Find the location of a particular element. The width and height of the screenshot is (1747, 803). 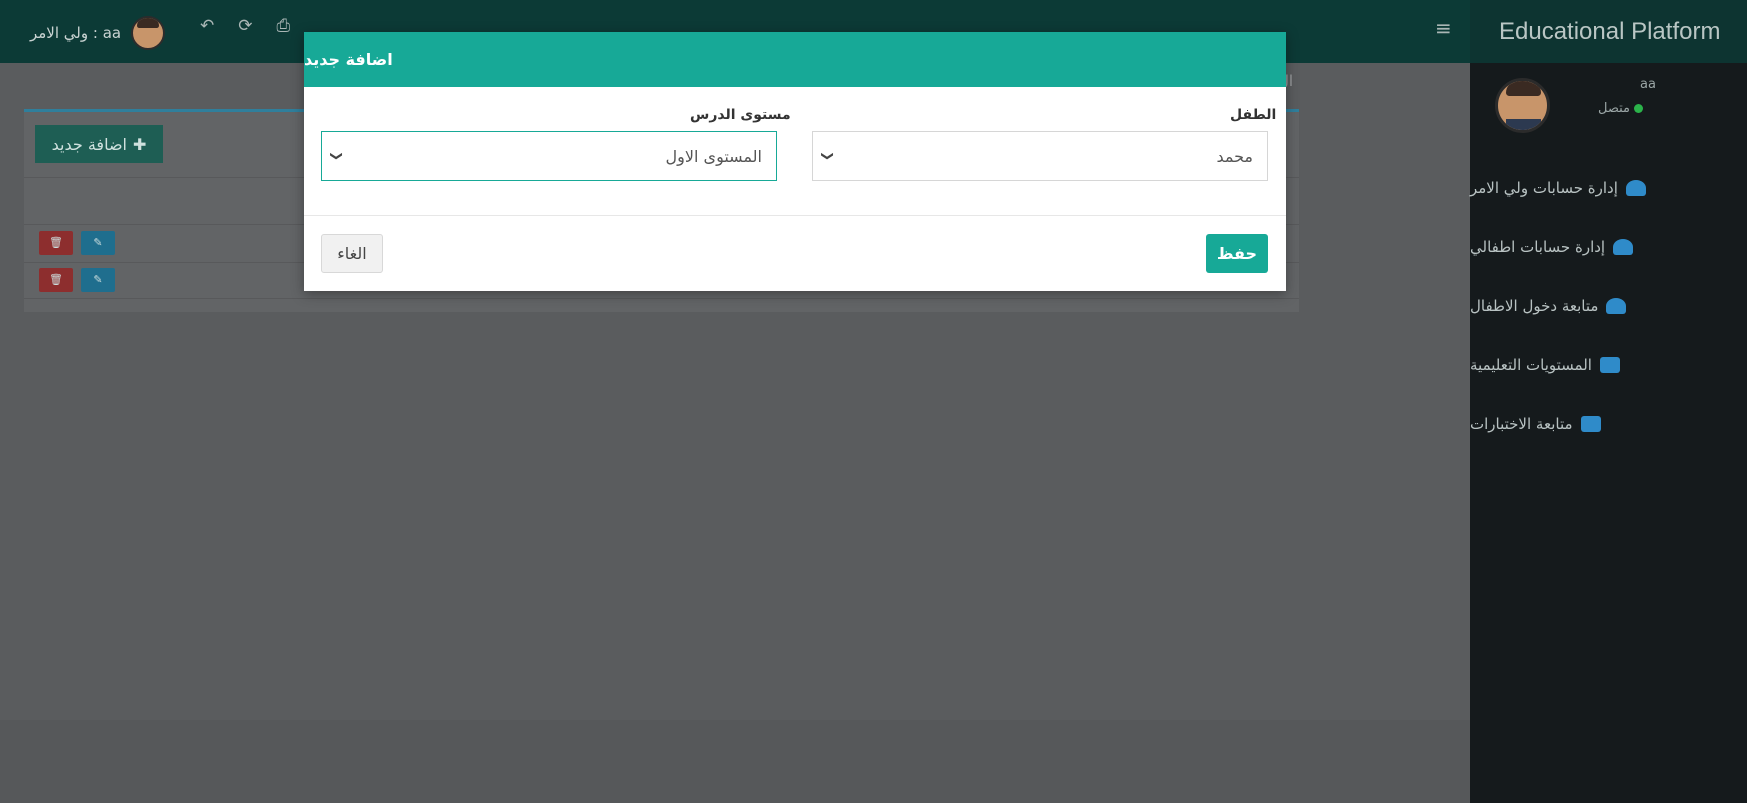

user-icon is located at coordinates (1635, 187).